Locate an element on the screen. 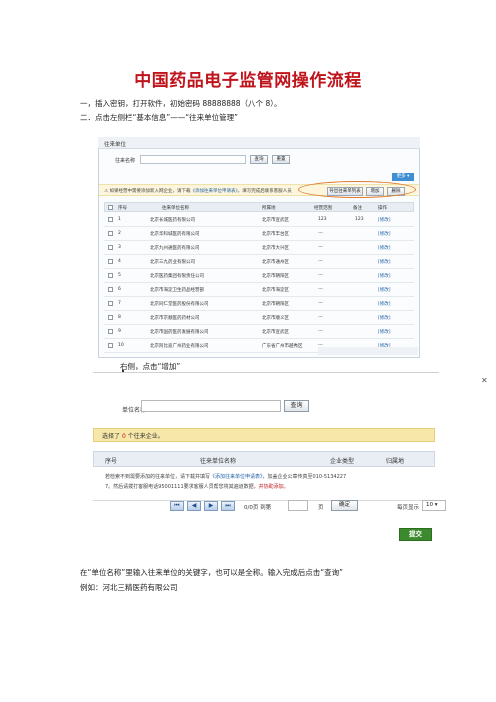 The height and width of the screenshot is (702, 496). row-name: 北京华科城医药有限公司 is located at coordinates (175, 234).